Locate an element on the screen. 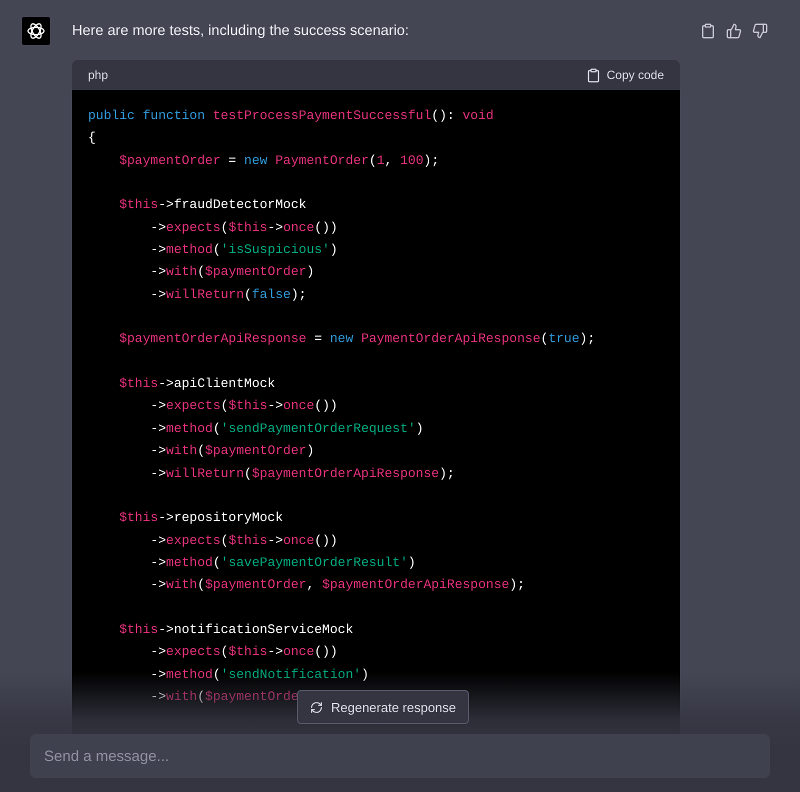 Image resolution: width=800 pixels, height=792 pixels. code-line: ->willReturn(false); is located at coordinates (227, 295).